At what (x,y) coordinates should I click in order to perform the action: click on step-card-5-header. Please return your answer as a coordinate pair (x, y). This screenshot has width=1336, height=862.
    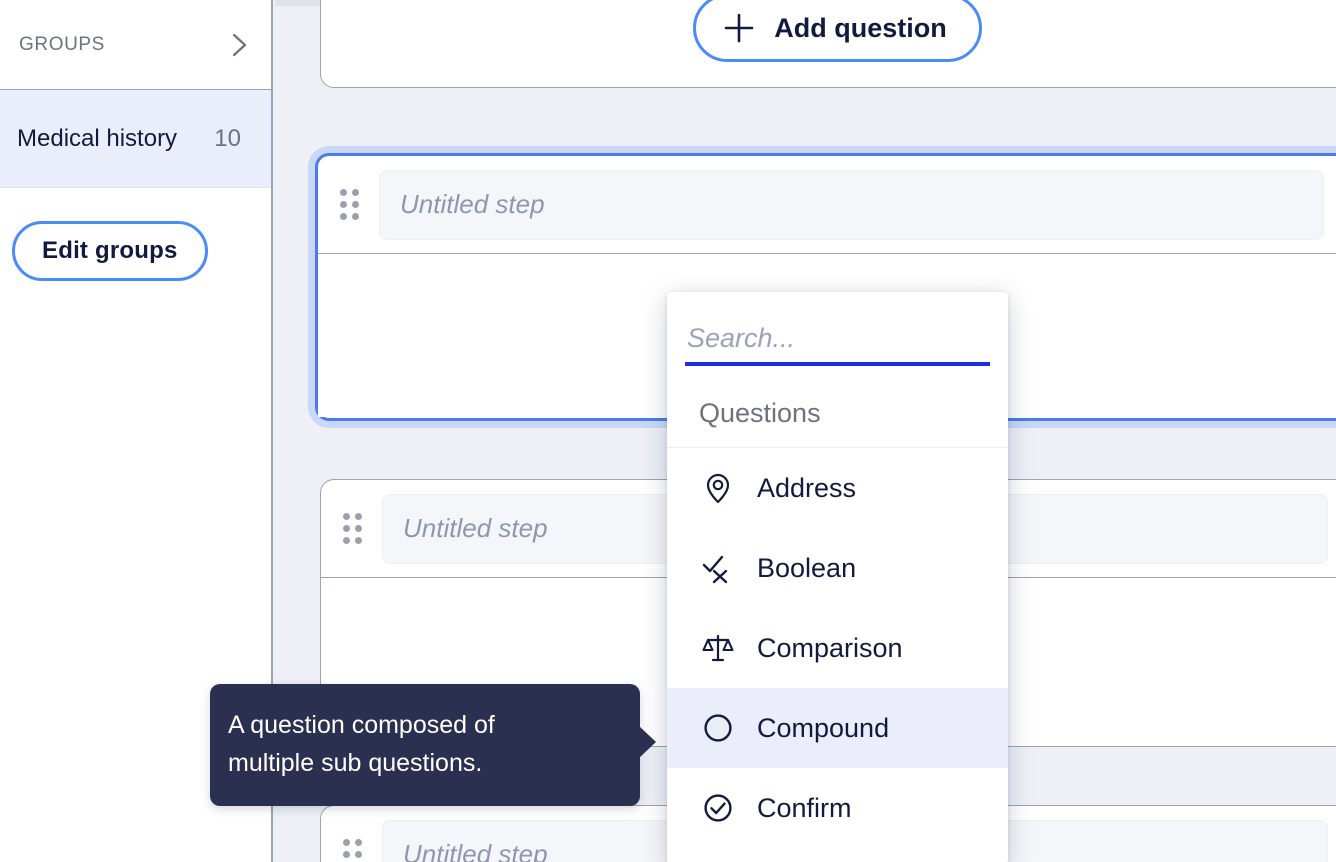
    Looking at the image, I should click on (827, 205).